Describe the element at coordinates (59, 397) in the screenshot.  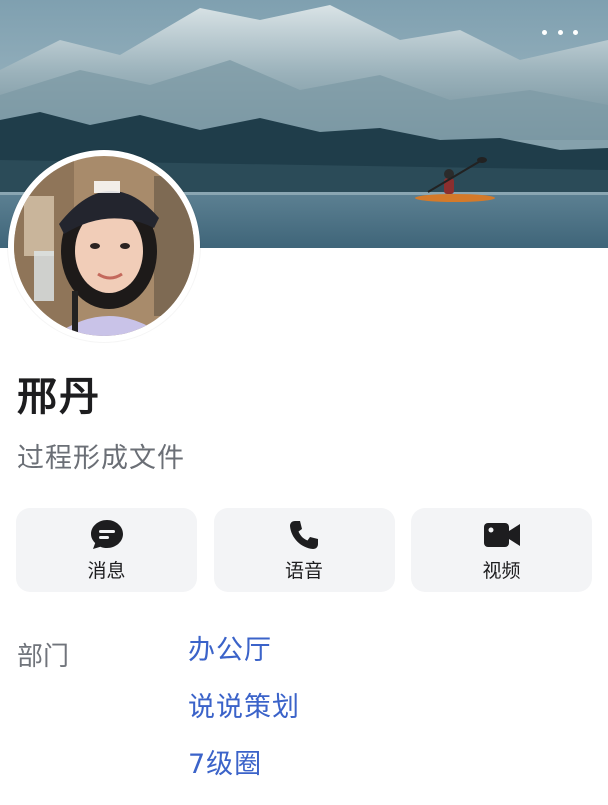
I see `profile-name: 邢丹` at that location.